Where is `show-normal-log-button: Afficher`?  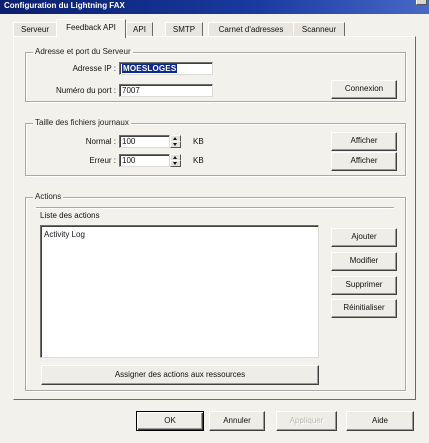
show-normal-log-button: Afficher is located at coordinates (364, 141).